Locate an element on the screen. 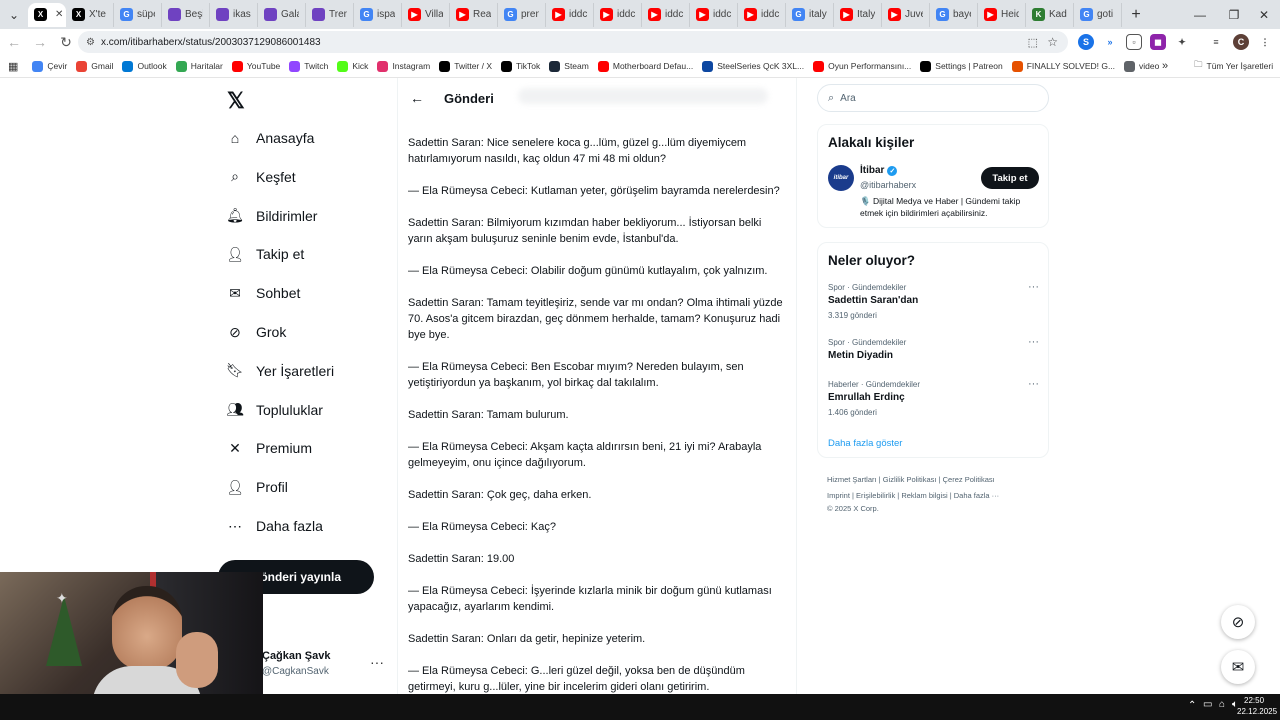 The height and width of the screenshot is (720, 1280). tray-chevron-icon: ⌃ is located at coordinates (1192, 705).